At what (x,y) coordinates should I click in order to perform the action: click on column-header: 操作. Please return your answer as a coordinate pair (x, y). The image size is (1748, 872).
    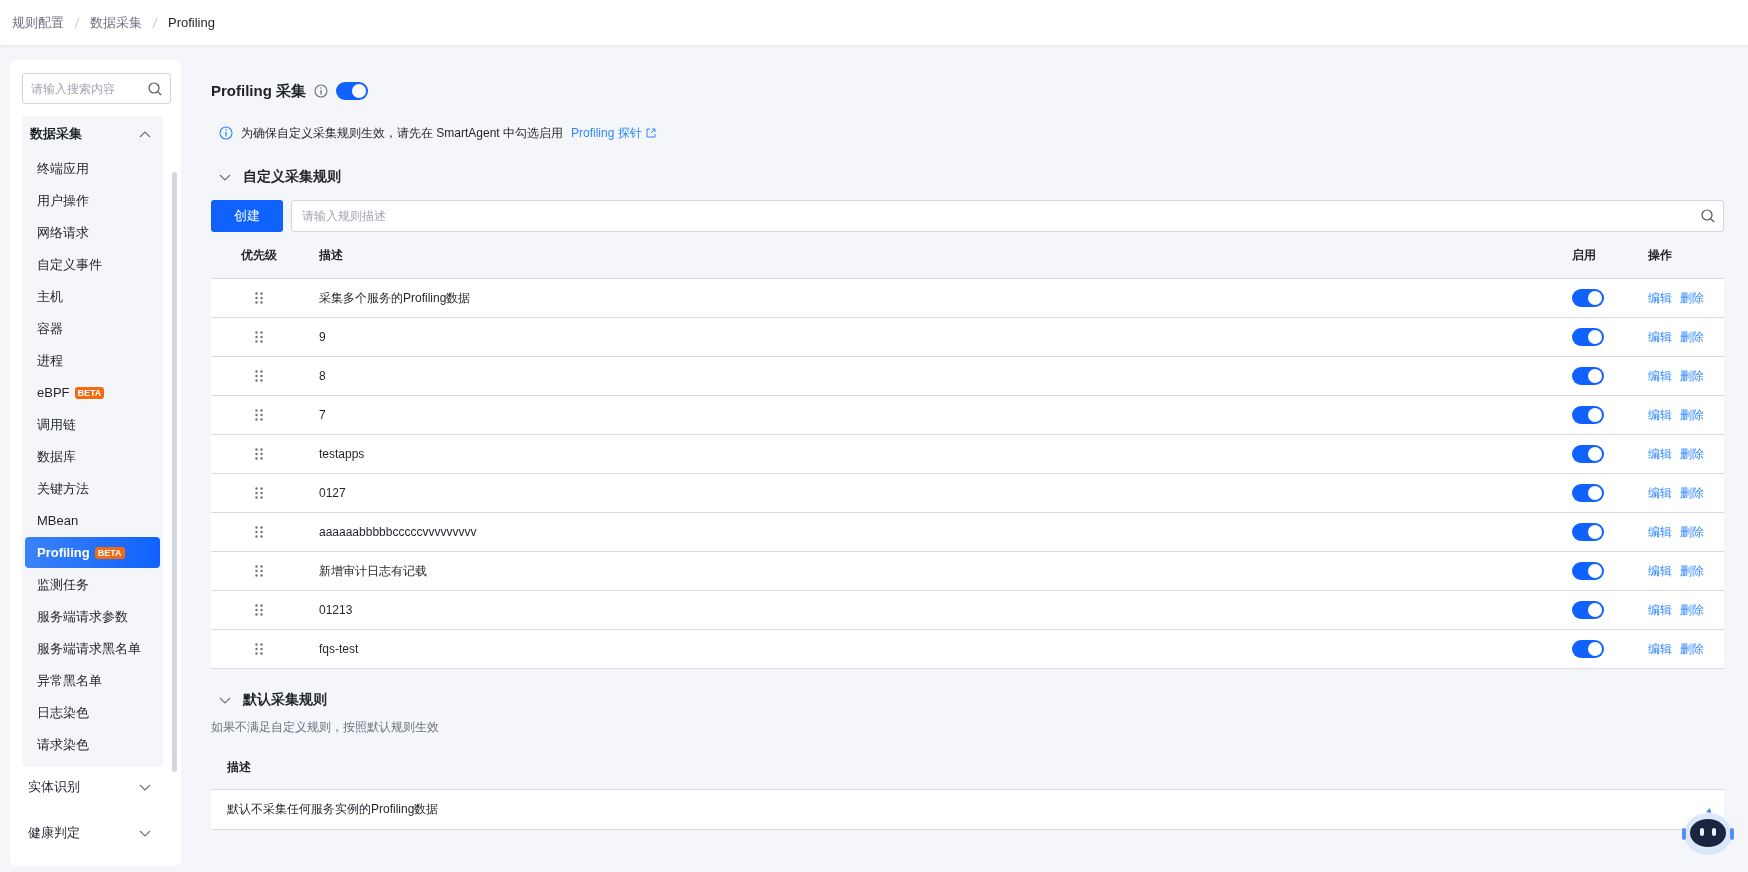
    Looking at the image, I should click on (1660, 255).